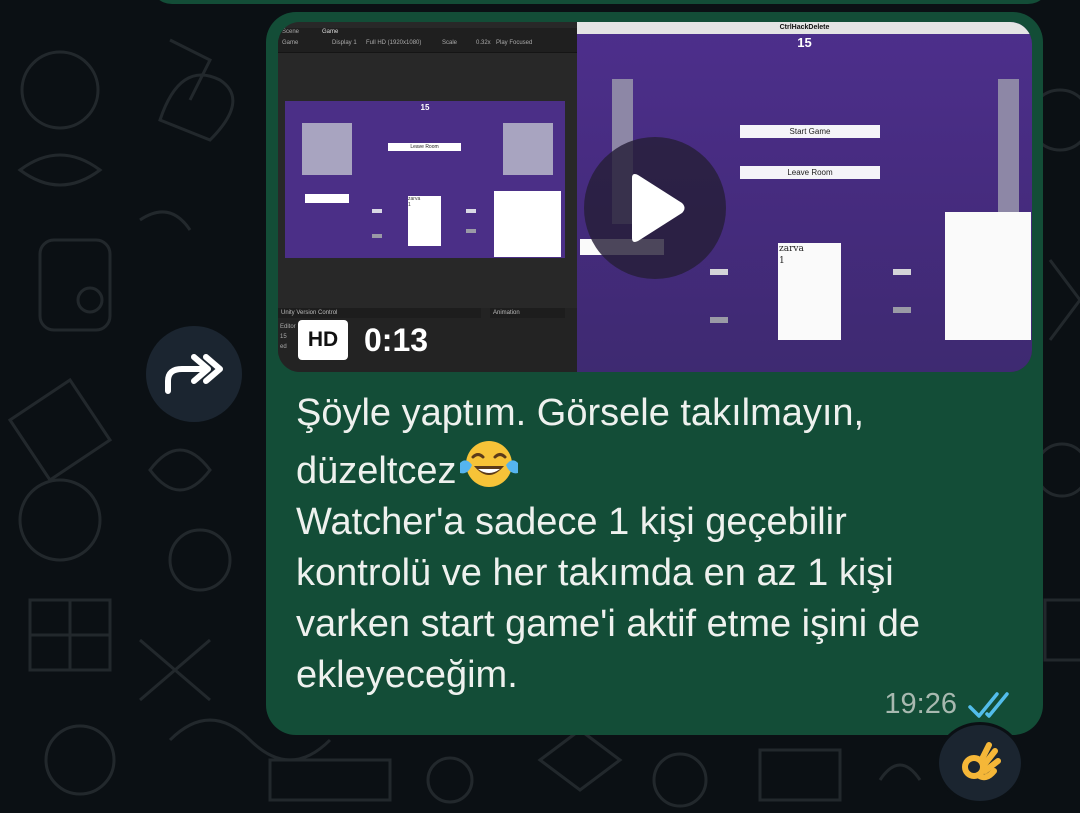  What do you see at coordinates (291, 32) in the screenshot?
I see `tab-scene: Scene` at bounding box center [291, 32].